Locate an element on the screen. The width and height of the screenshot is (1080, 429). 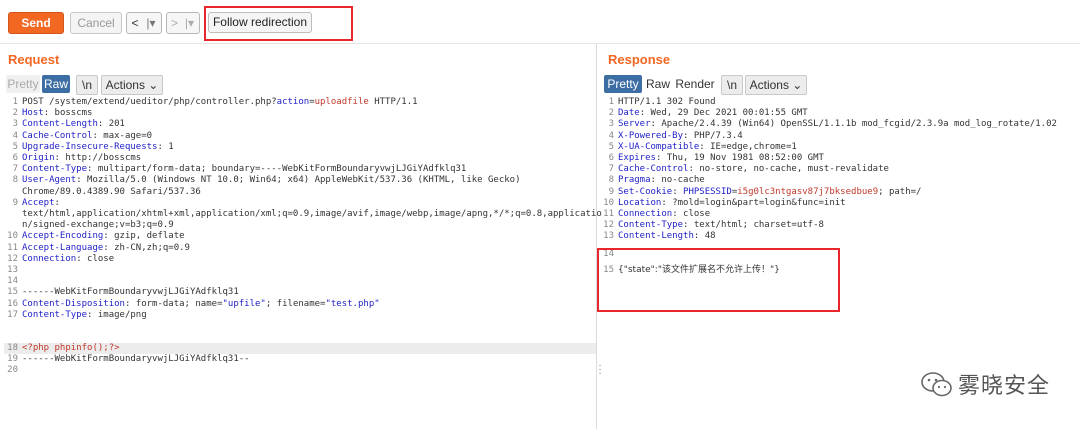
pane-divider is located at coordinates (596, 236).